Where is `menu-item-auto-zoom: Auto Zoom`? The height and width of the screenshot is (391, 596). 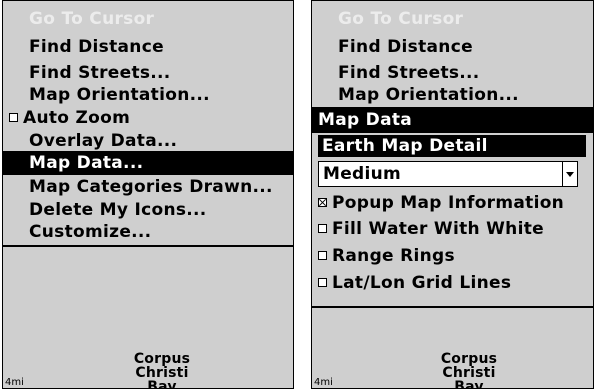 menu-item-auto-zoom: Auto Zoom is located at coordinates (148, 118).